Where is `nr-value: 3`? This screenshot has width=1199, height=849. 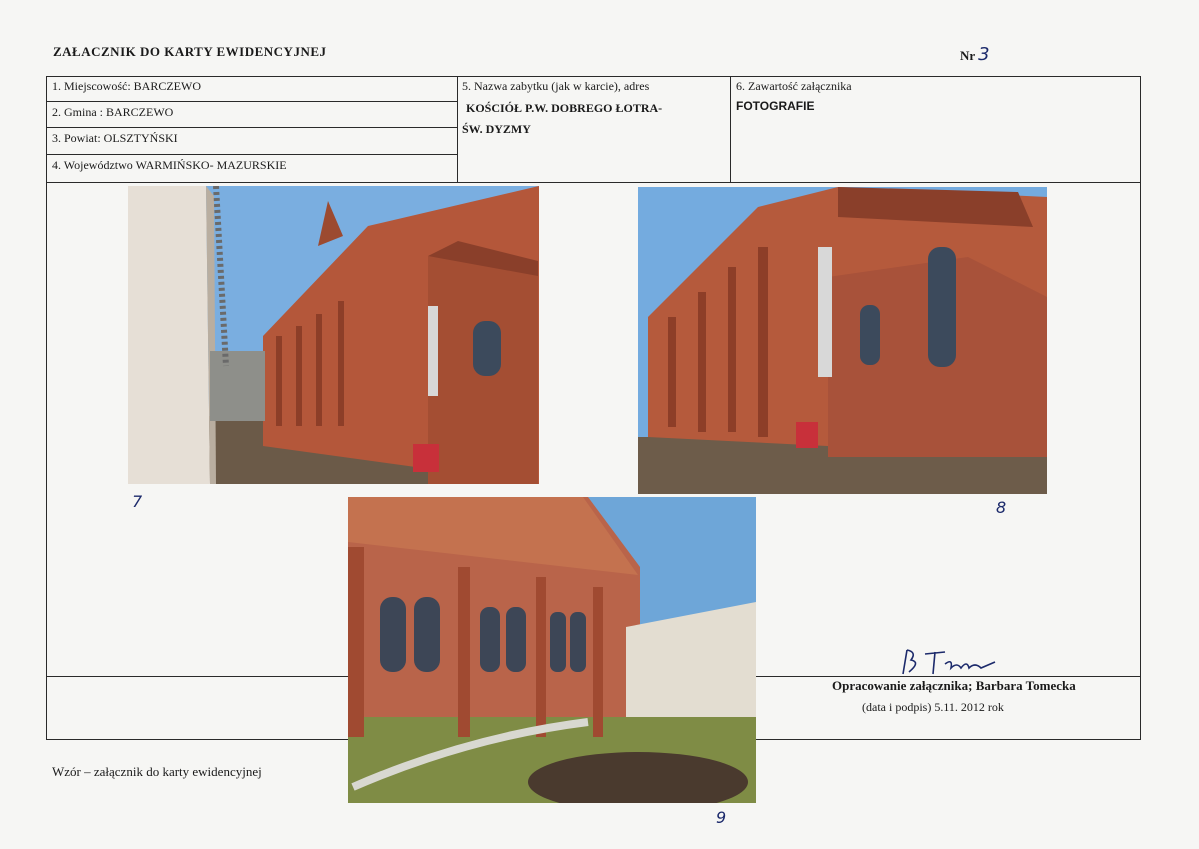
nr-value: 3 is located at coordinates (984, 54).